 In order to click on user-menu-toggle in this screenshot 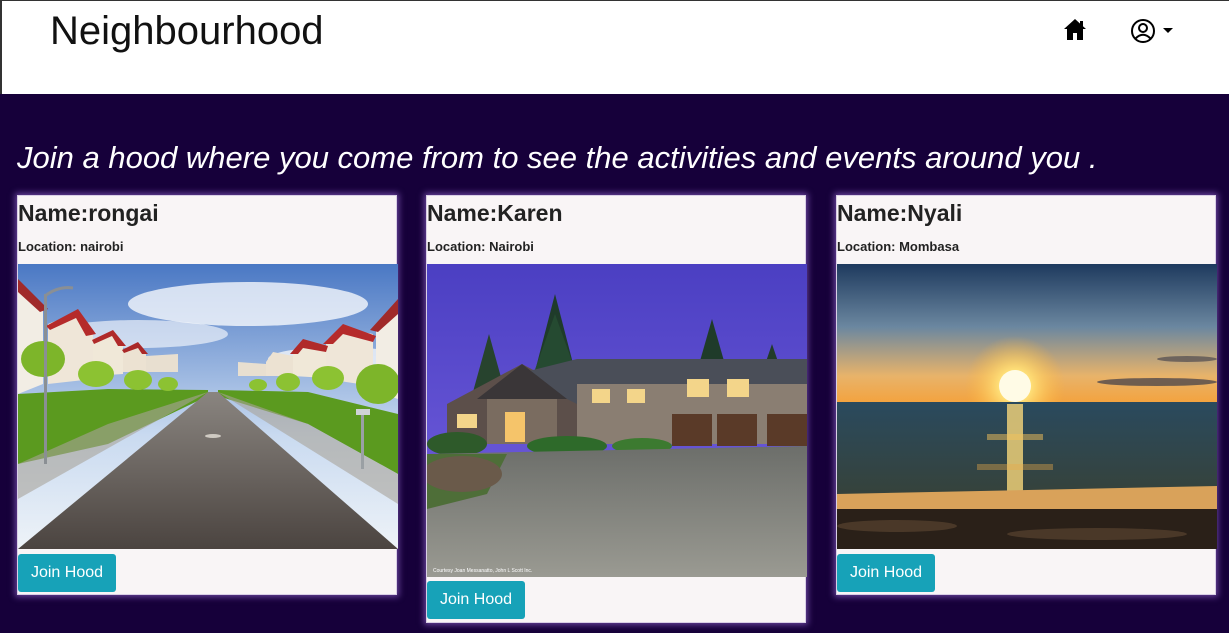, I will do `click(1154, 31)`.